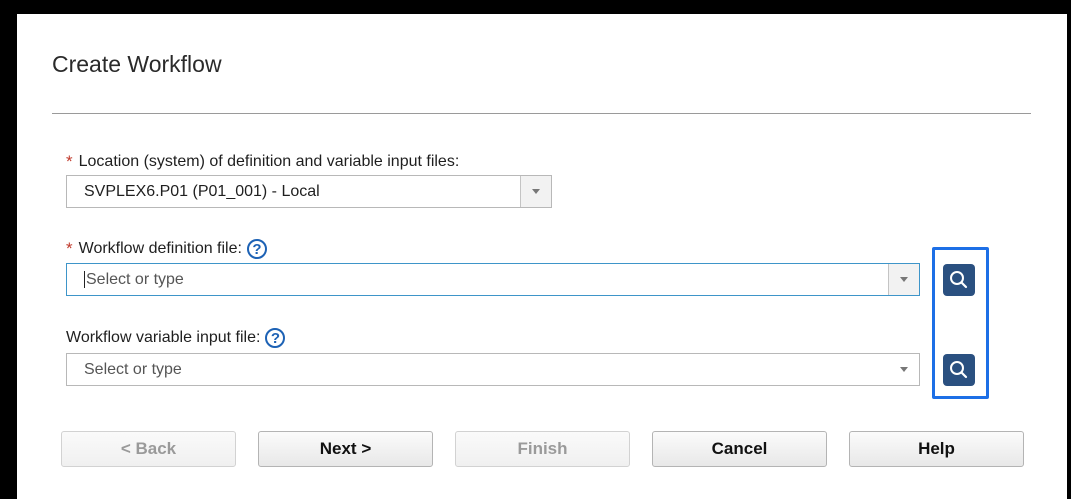 The height and width of the screenshot is (499, 1071). I want to click on help-button: Help, so click(936, 449).